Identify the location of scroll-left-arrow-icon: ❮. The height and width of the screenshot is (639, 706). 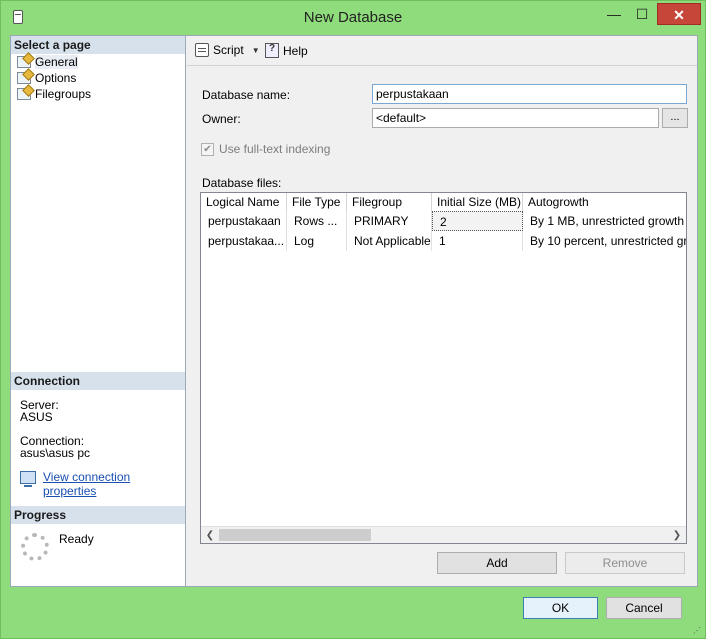
(210, 535).